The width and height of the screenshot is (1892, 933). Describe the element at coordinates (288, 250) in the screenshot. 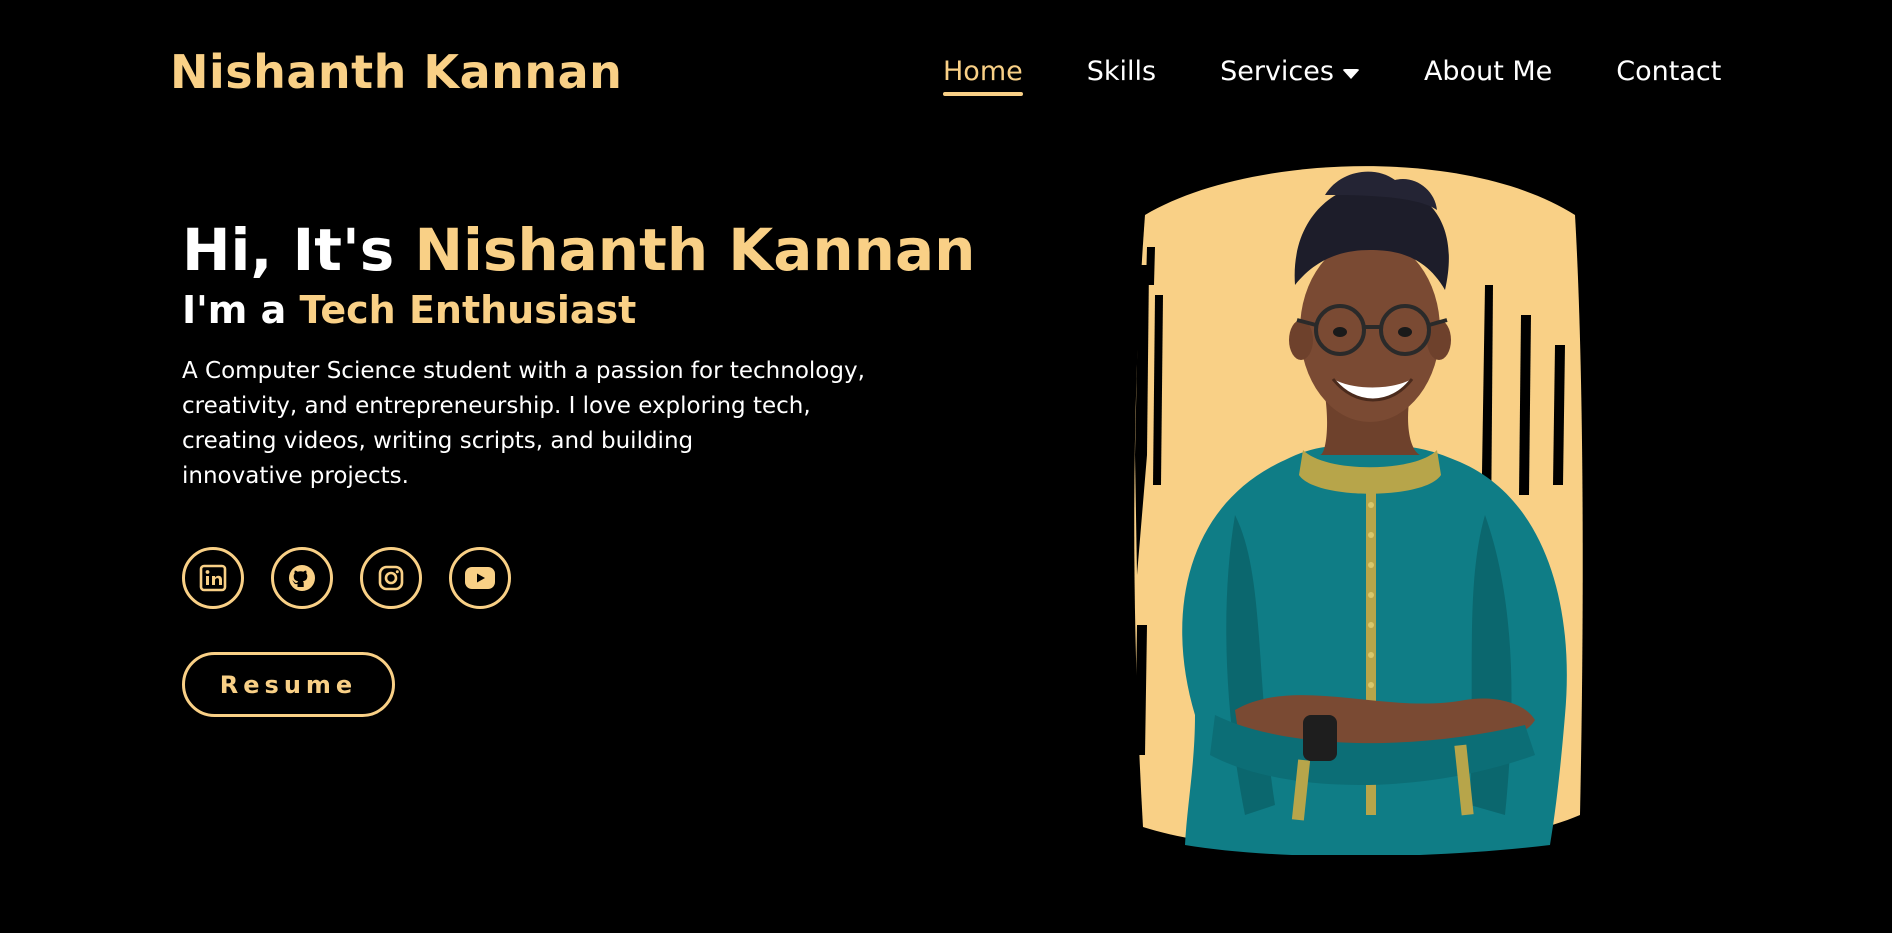

I see `greeting-prefix: Hi, It's` at that location.